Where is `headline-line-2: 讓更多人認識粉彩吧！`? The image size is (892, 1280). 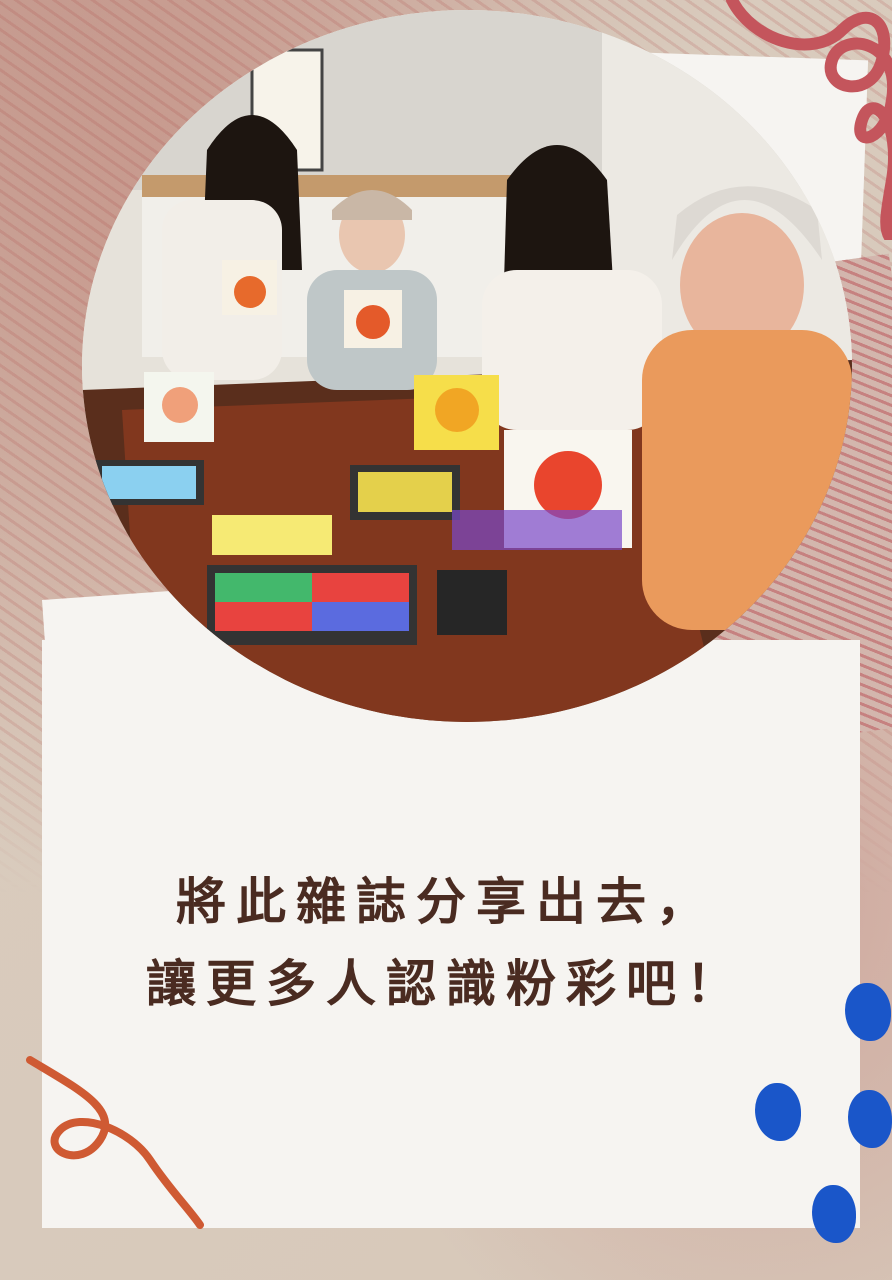
headline-line-2: 讓更多人認識粉彩吧！ is located at coordinates (446, 984).